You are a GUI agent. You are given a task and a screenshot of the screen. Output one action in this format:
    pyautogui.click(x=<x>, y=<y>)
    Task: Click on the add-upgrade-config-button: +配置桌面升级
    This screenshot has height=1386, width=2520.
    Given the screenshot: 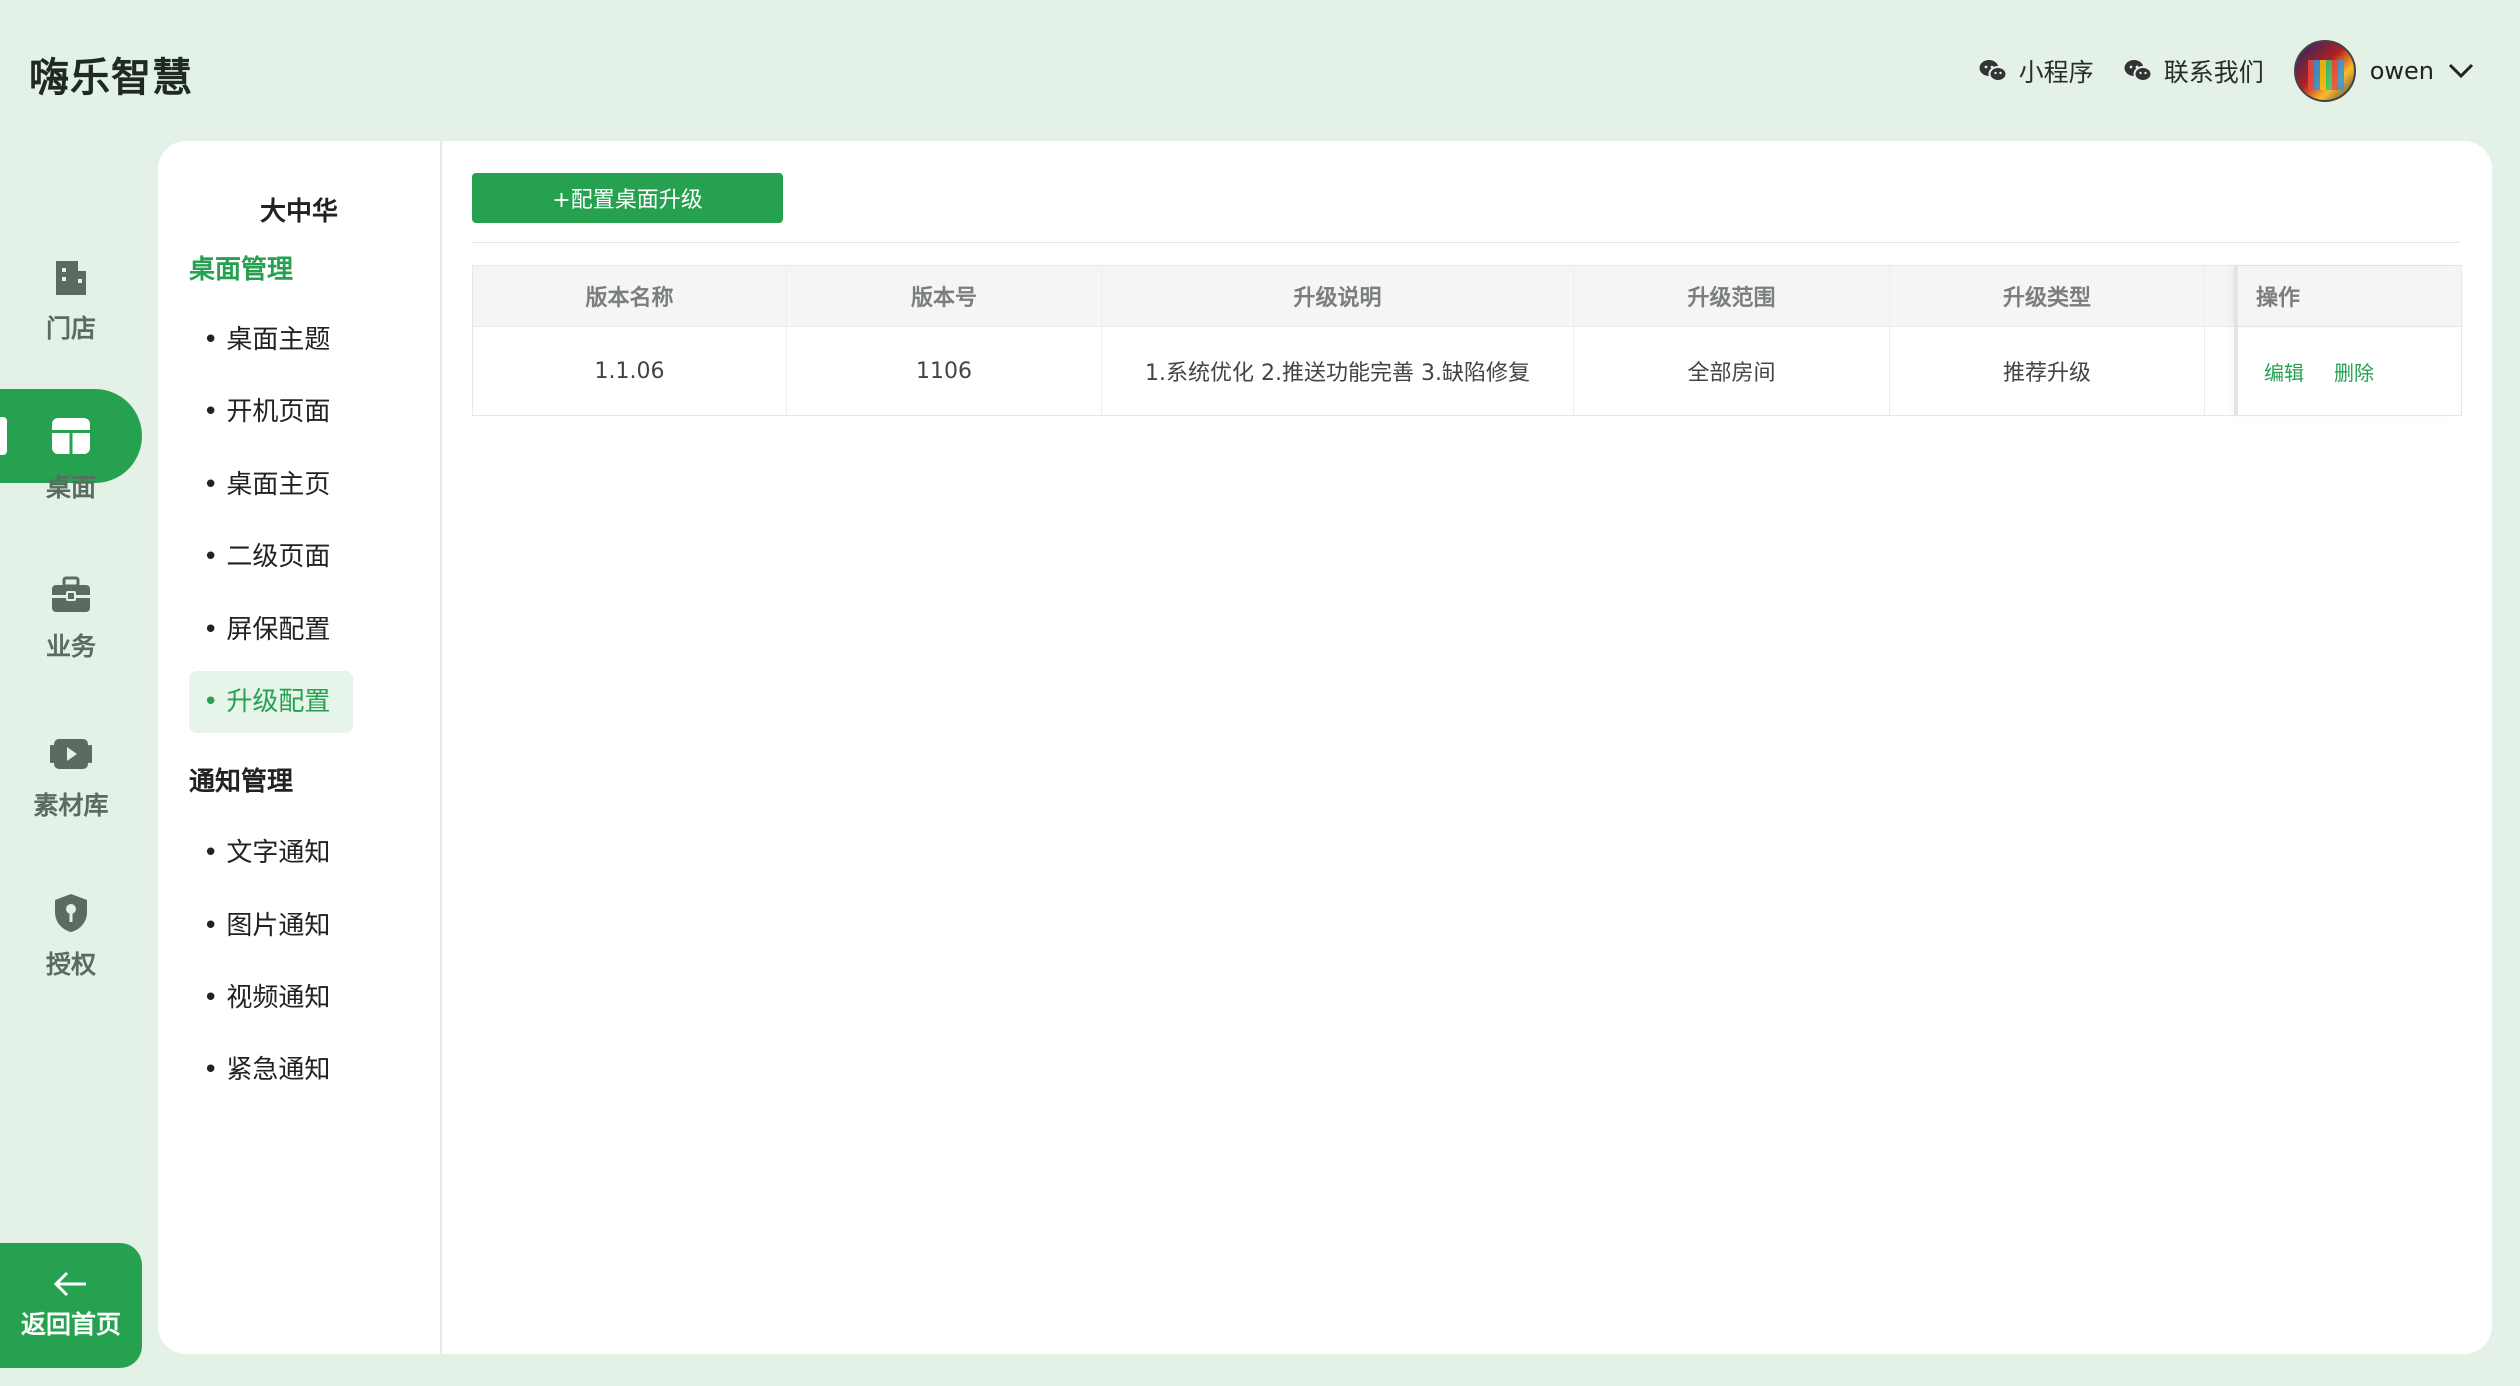 What is the action you would take?
    pyautogui.click(x=627, y=198)
    